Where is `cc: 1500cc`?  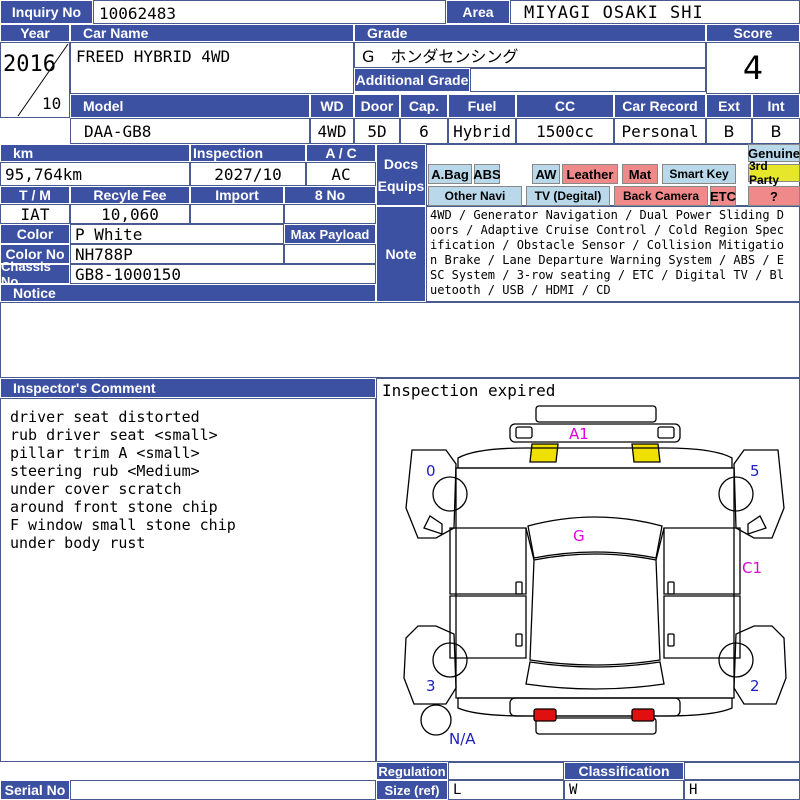 cc: 1500cc is located at coordinates (565, 131).